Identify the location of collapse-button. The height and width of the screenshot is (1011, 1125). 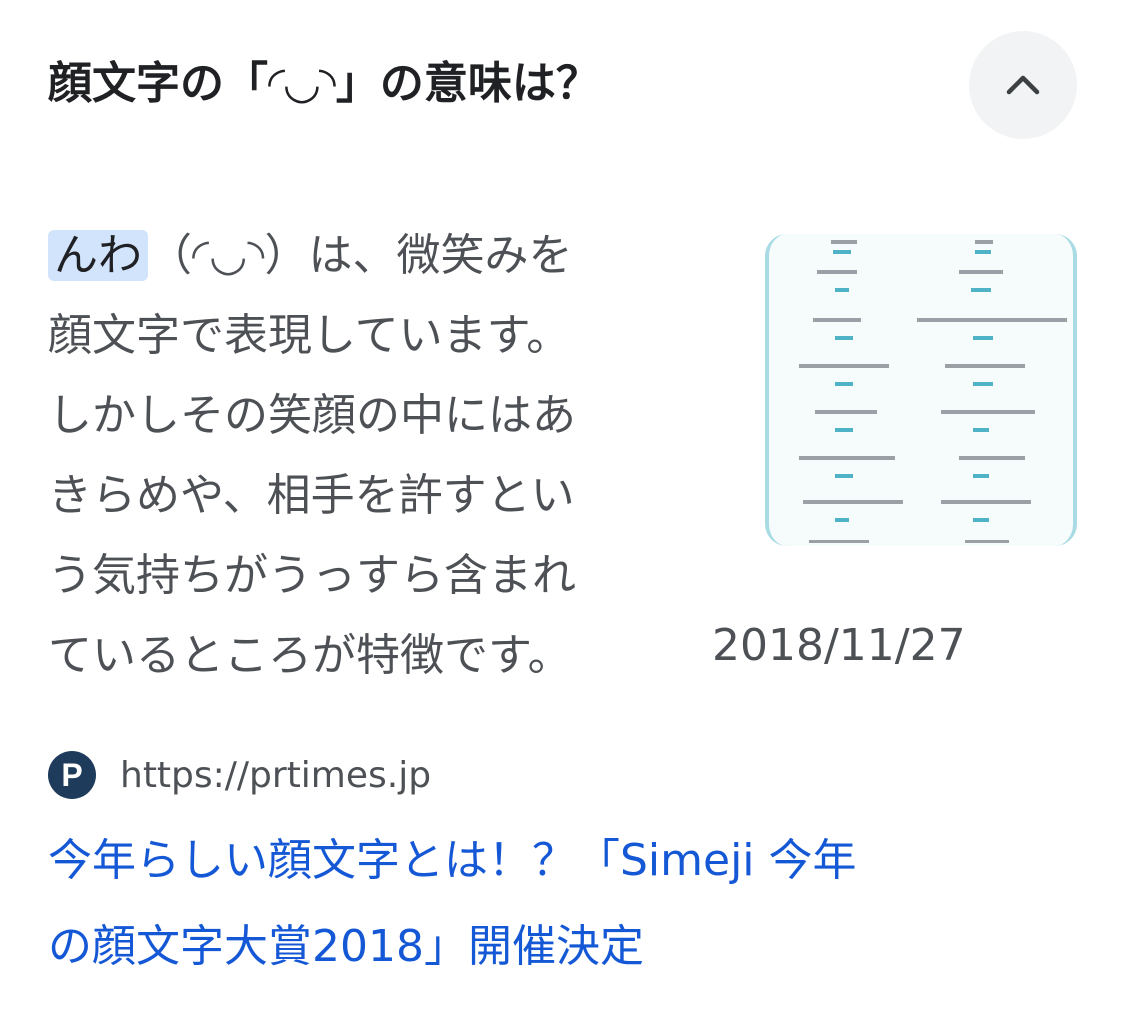
(1023, 85).